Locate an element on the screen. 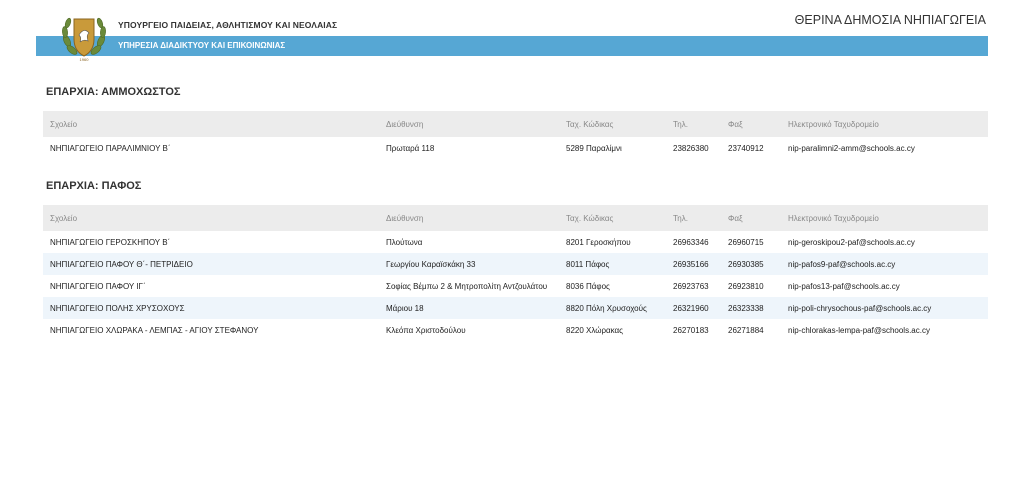 The image size is (1024, 502). school-email: nip-pafos9-paf@schools.ac.cy is located at coordinates (884, 264).